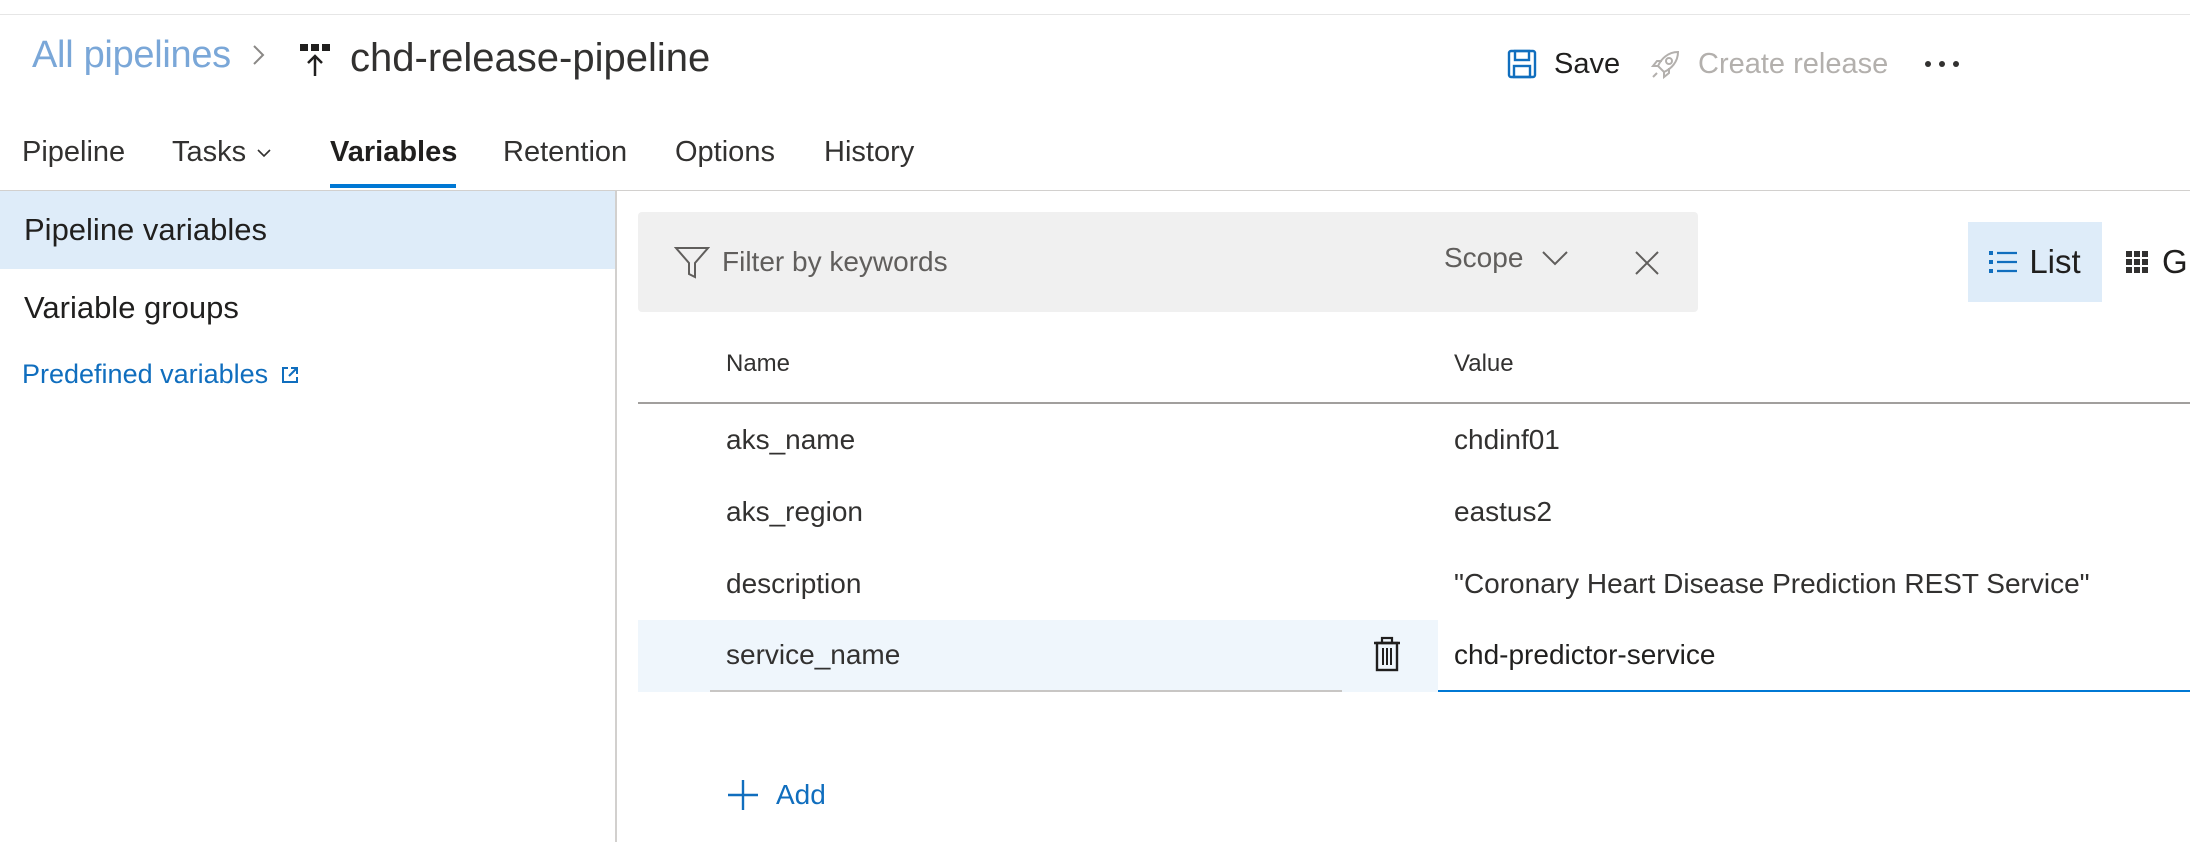 This screenshot has height=842, width=2190. I want to click on predefined-variables-link: Predefined variables, so click(161, 374).